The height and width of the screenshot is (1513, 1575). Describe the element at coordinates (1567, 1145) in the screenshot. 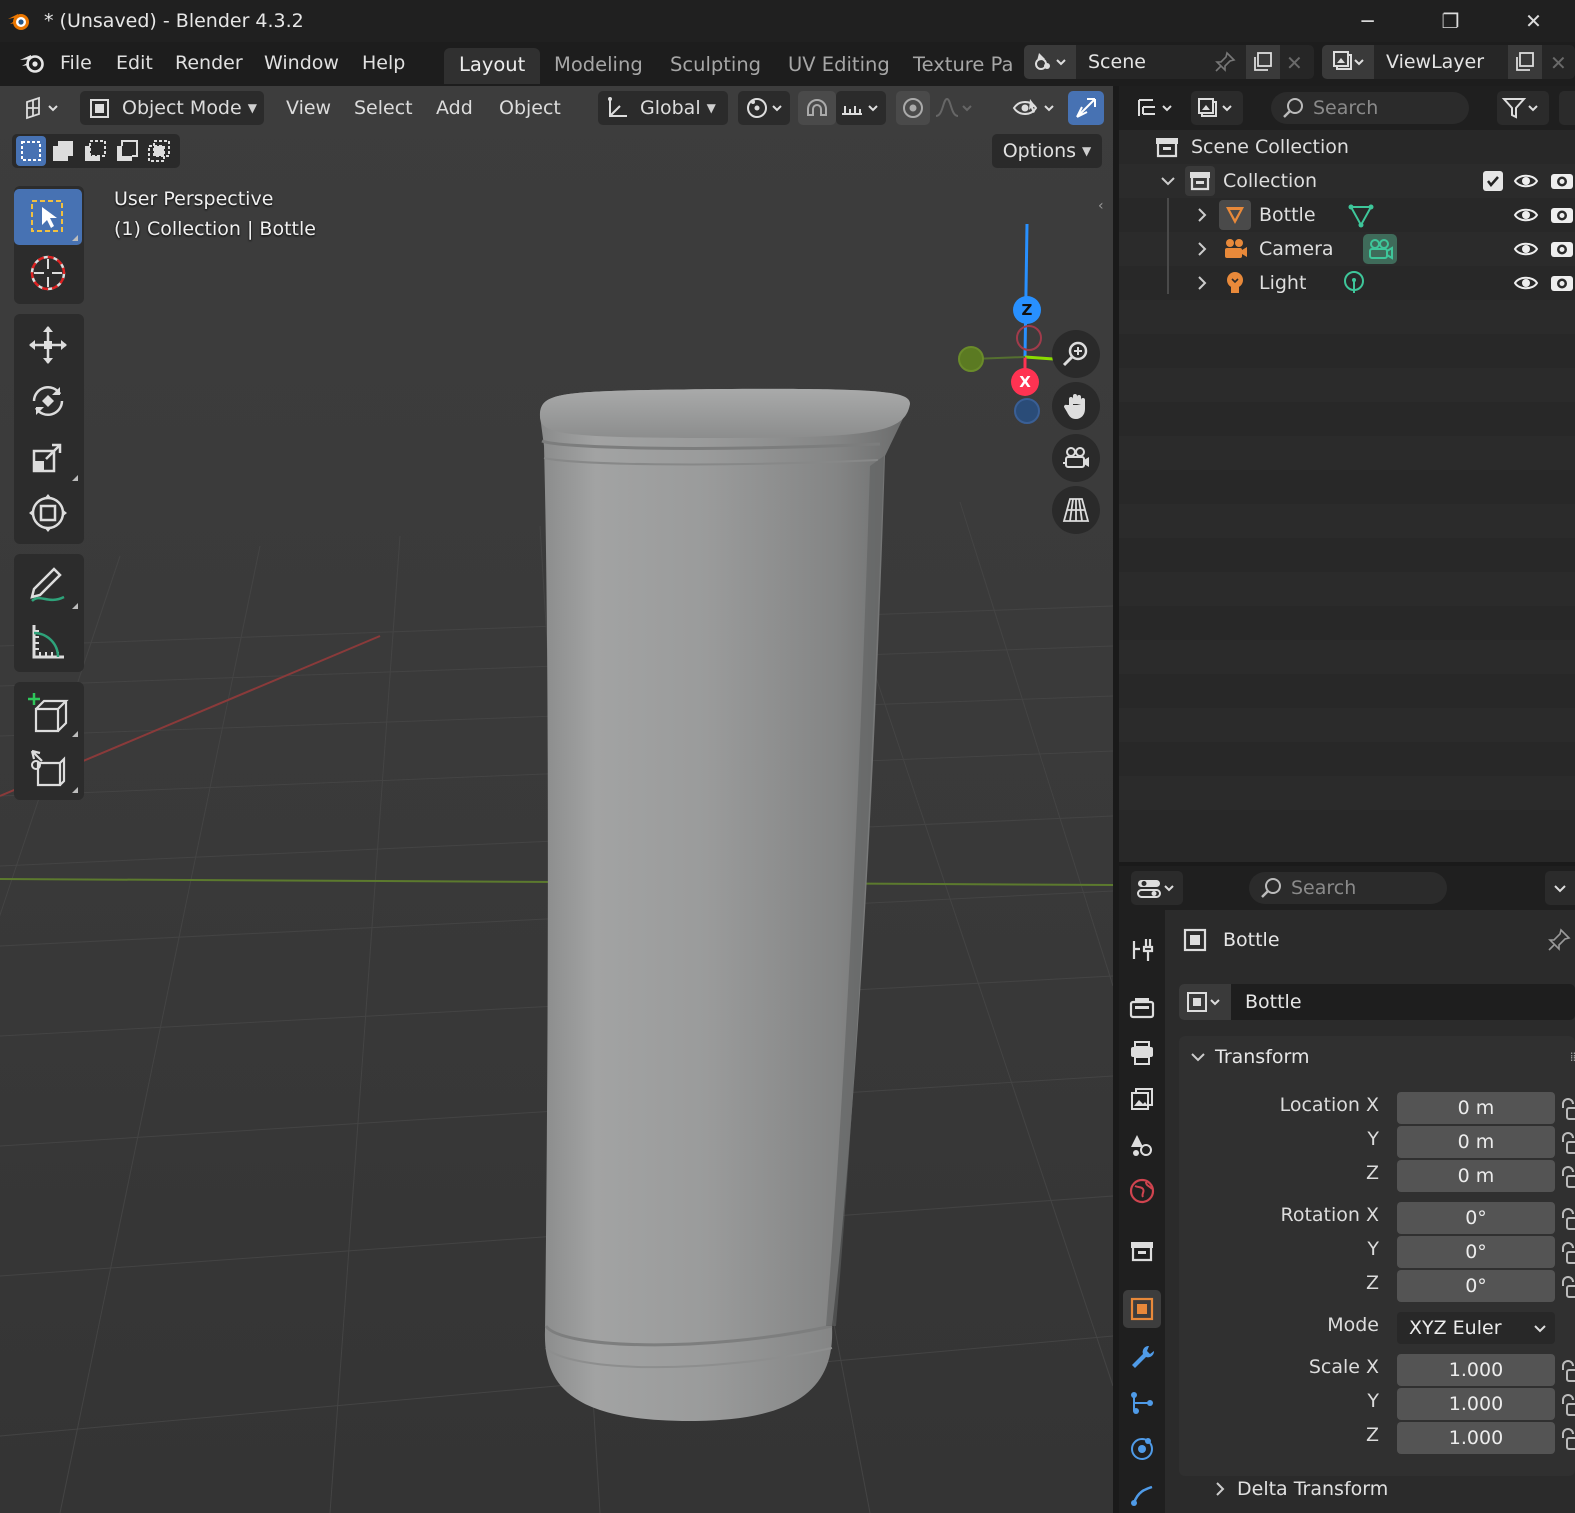

I see `location-y-lock-icon` at that location.